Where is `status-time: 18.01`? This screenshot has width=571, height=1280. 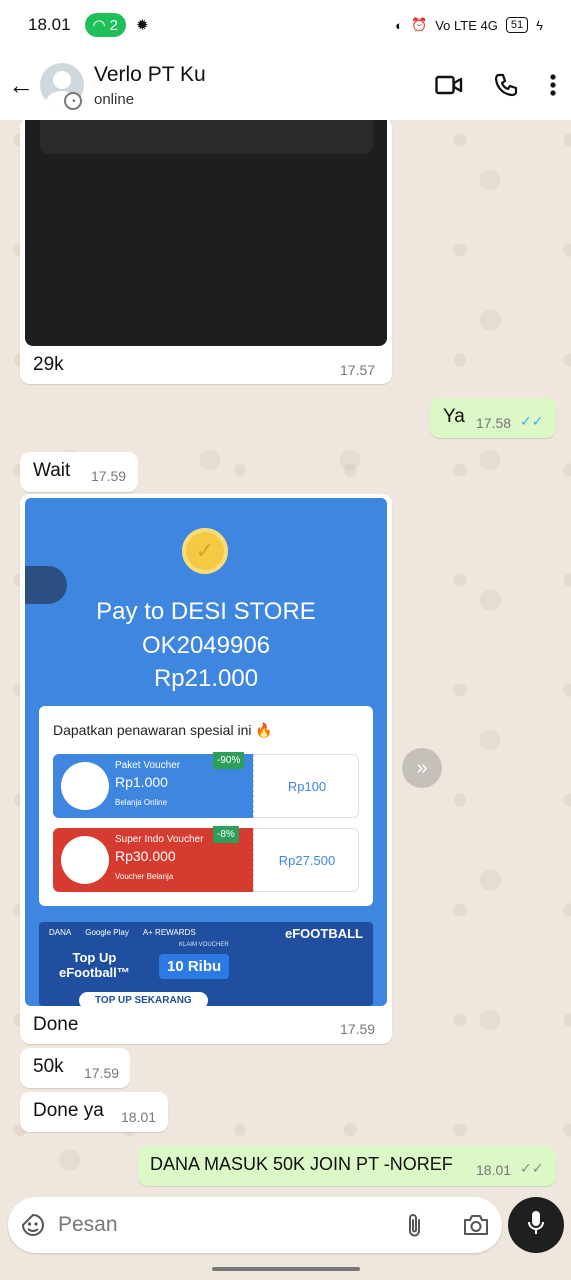
status-time: 18.01 is located at coordinates (49, 24).